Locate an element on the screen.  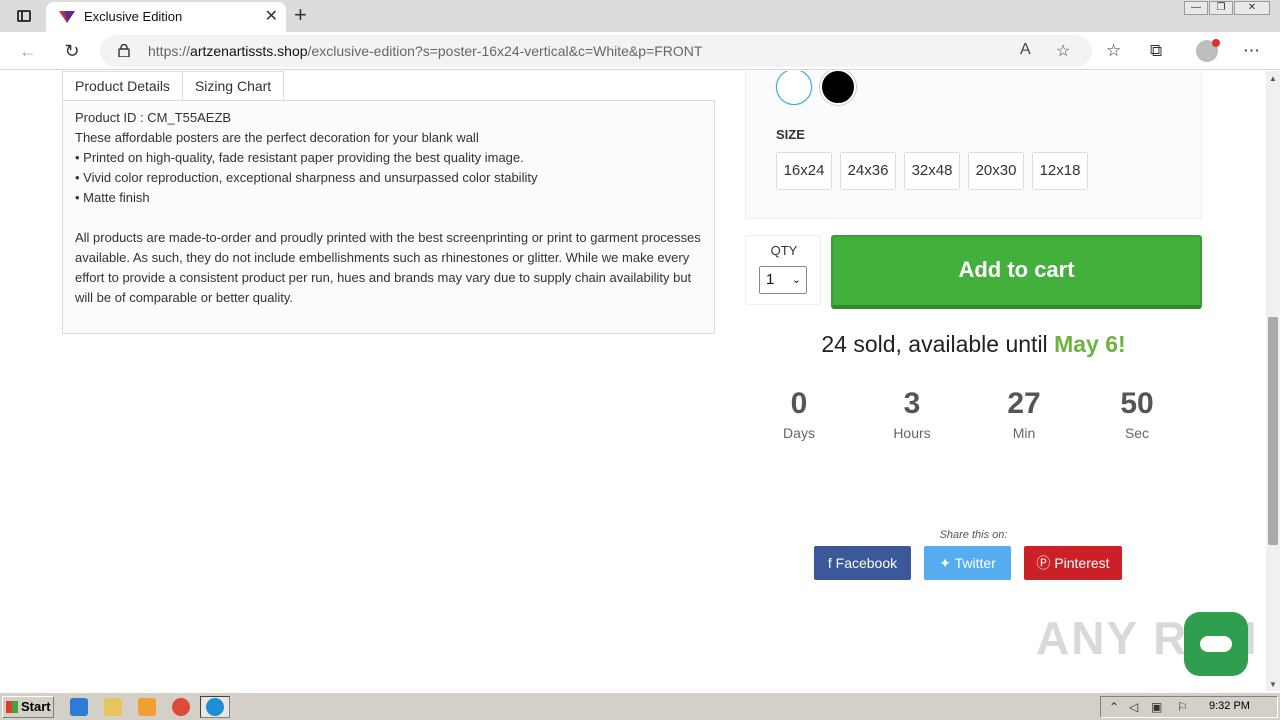
share-twitter-button: ✦ Twitter is located at coordinates (967, 563).